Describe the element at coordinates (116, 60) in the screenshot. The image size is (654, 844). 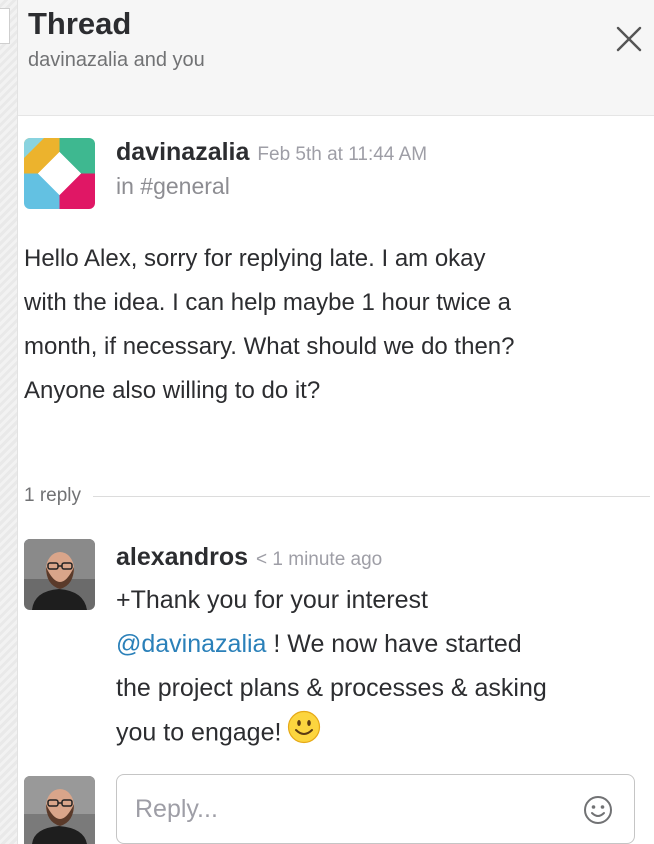
I see `thread-subtitle: davinazalia and you` at that location.